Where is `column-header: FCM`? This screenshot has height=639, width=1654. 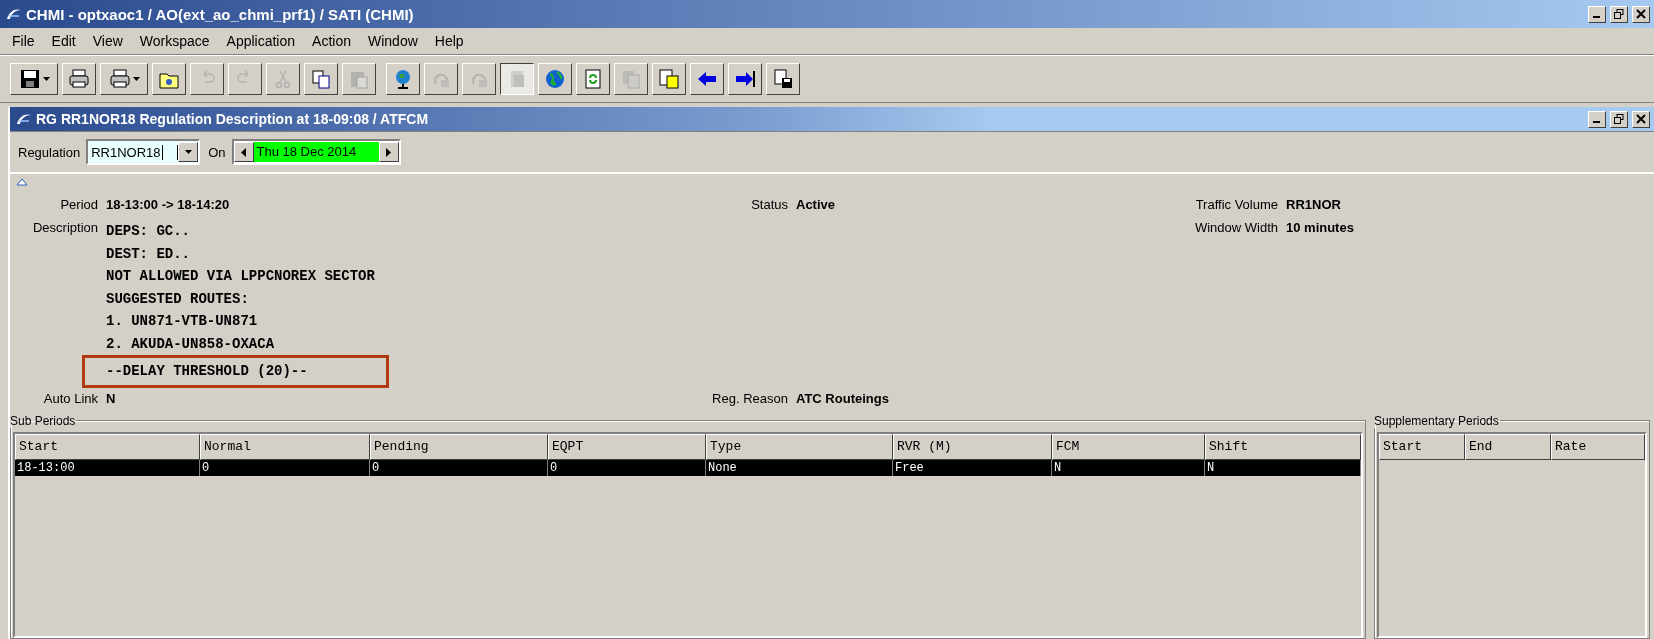 column-header: FCM is located at coordinates (1128, 446).